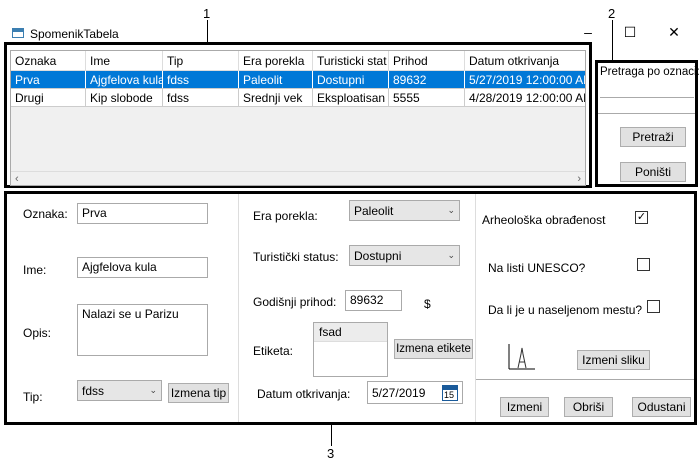  I want to click on tip-label: Tip:, so click(33, 397).